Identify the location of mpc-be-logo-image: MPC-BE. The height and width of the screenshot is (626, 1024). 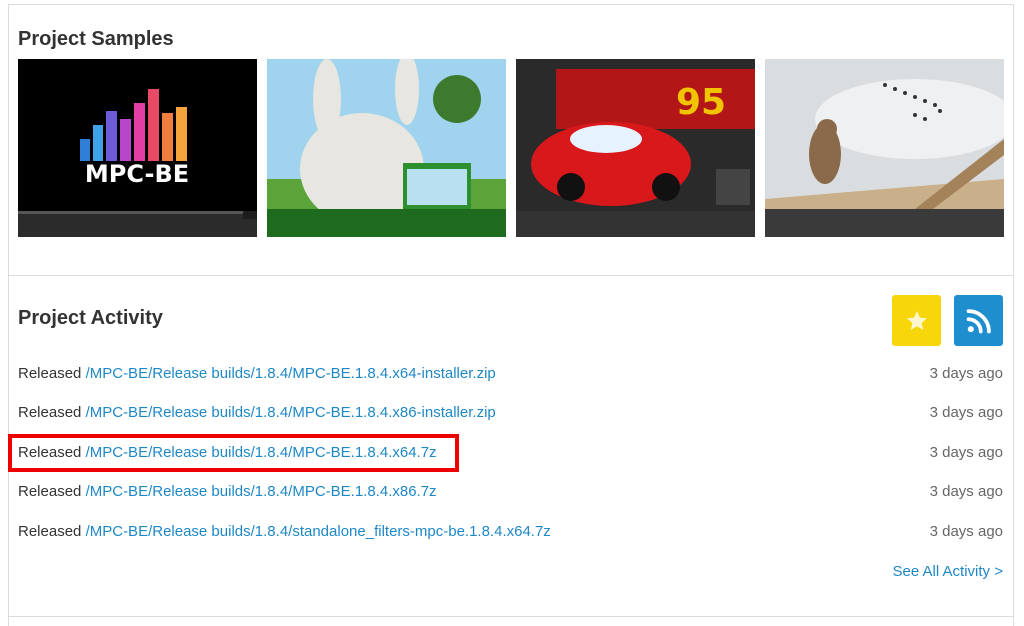
(137, 148).